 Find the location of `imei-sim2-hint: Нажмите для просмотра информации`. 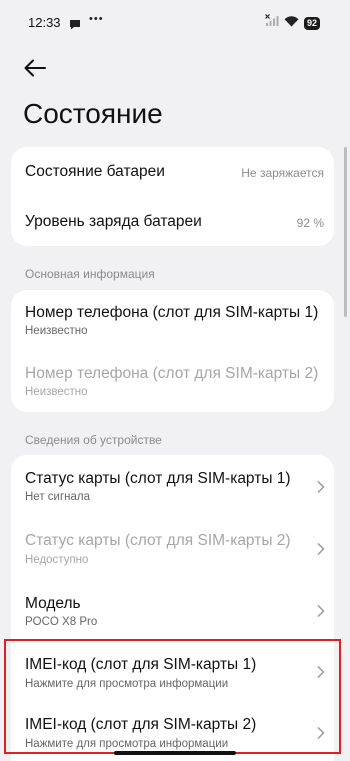

imei-sim2-hint: Нажмите для просмотра информации is located at coordinates (127, 744).